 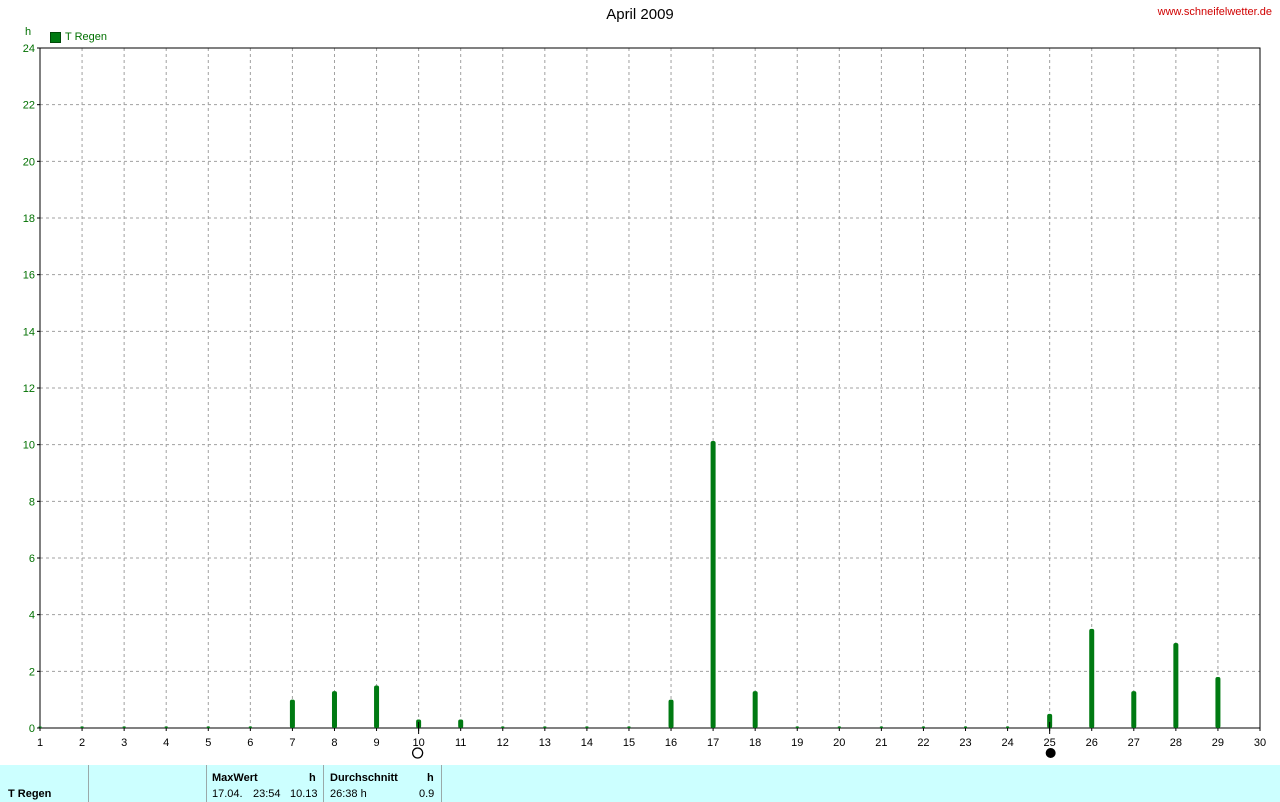 What do you see at coordinates (460, 743) in the screenshot?
I see `x-tick-label: 11` at bounding box center [460, 743].